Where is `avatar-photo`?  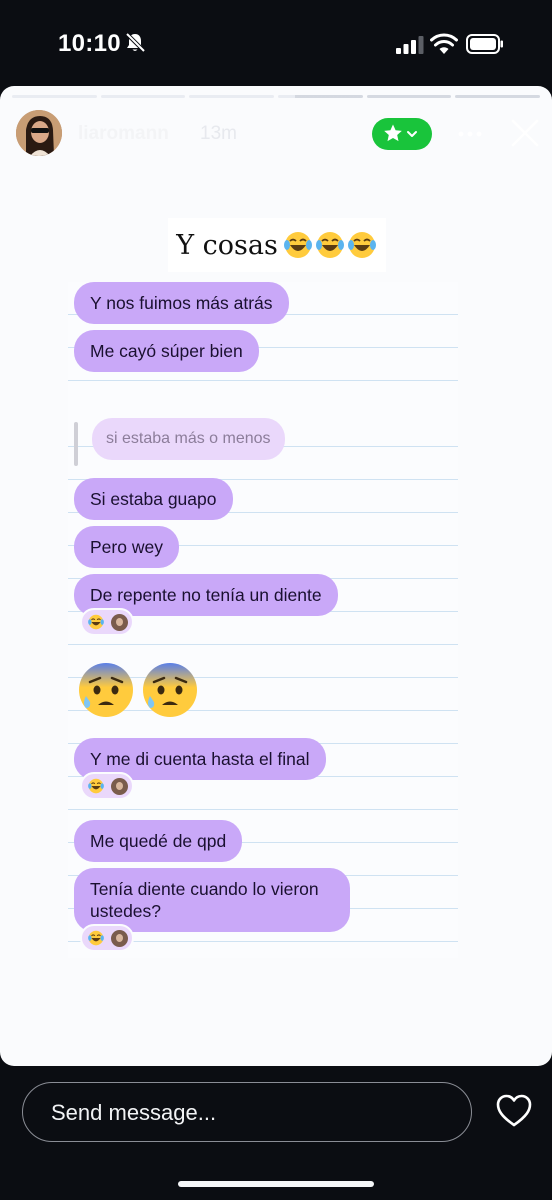
avatar-photo is located at coordinates (39, 133).